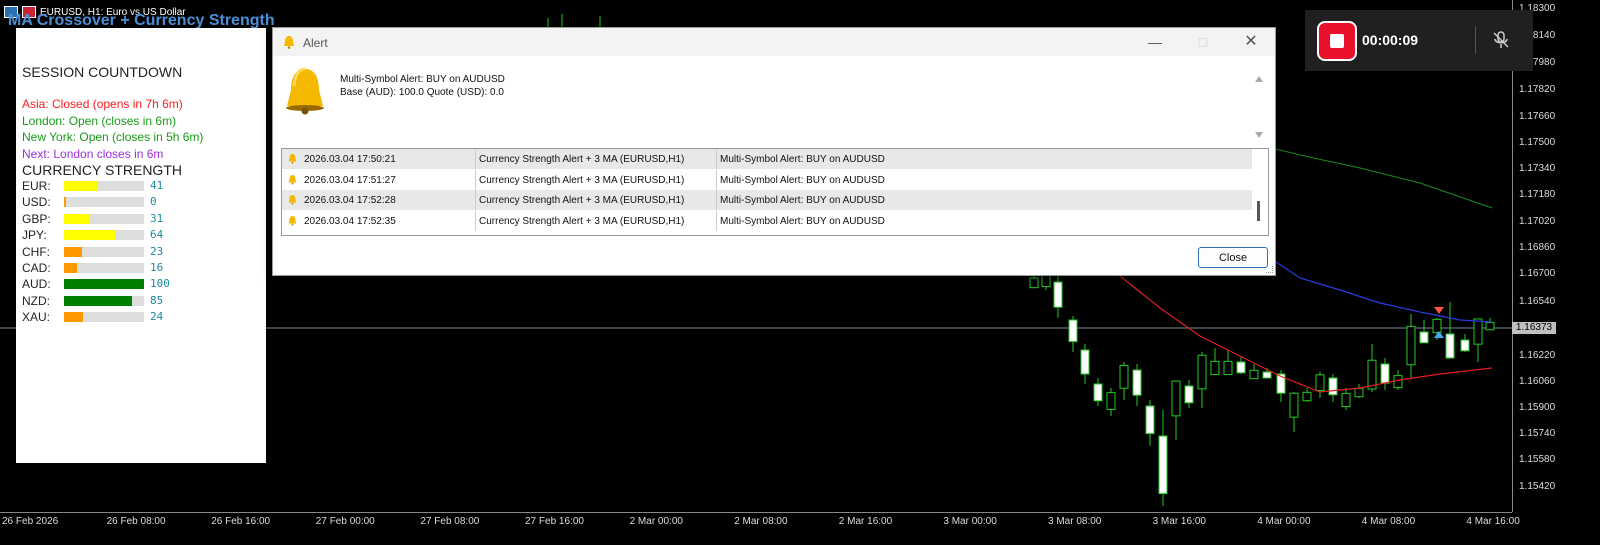  I want to click on strength-value: 31, so click(157, 218).